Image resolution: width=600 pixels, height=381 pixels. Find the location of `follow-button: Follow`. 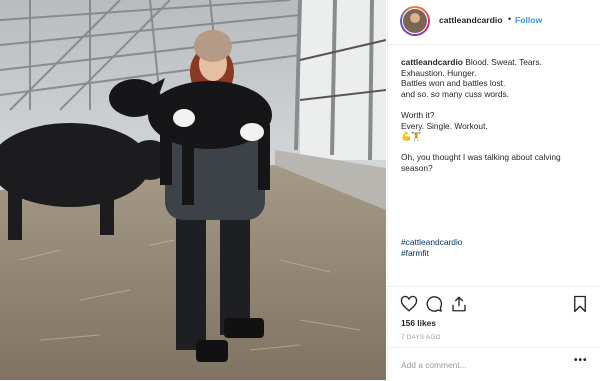

follow-button: Follow is located at coordinates (528, 20).